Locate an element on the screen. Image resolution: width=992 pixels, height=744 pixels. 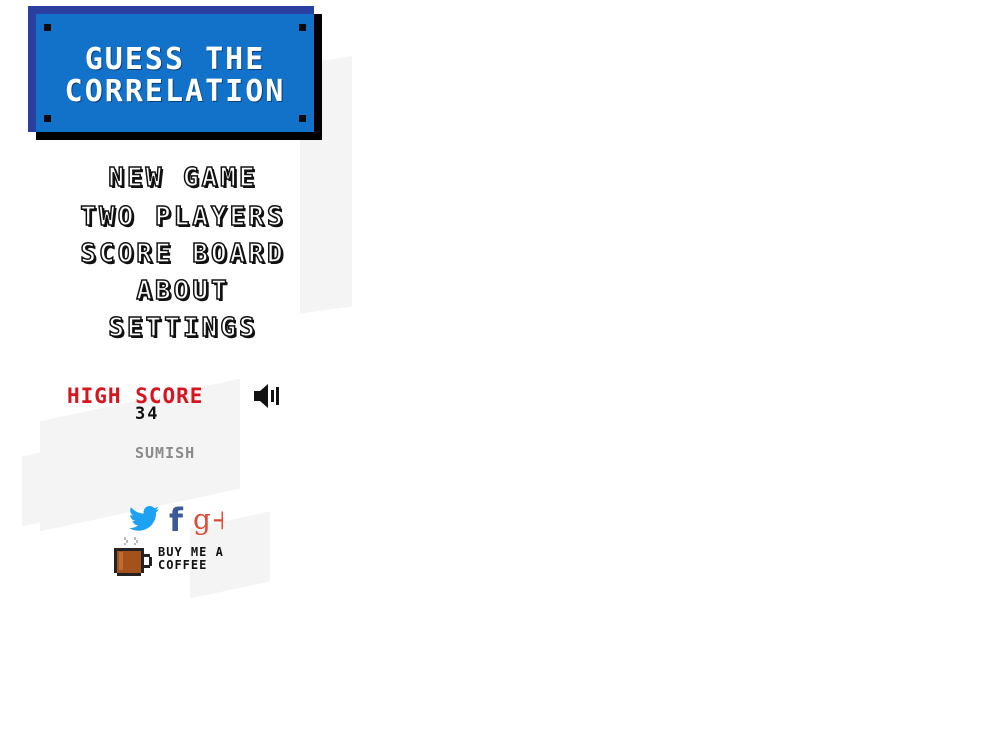
google-plus-icon: g+ is located at coordinates (213, 519).